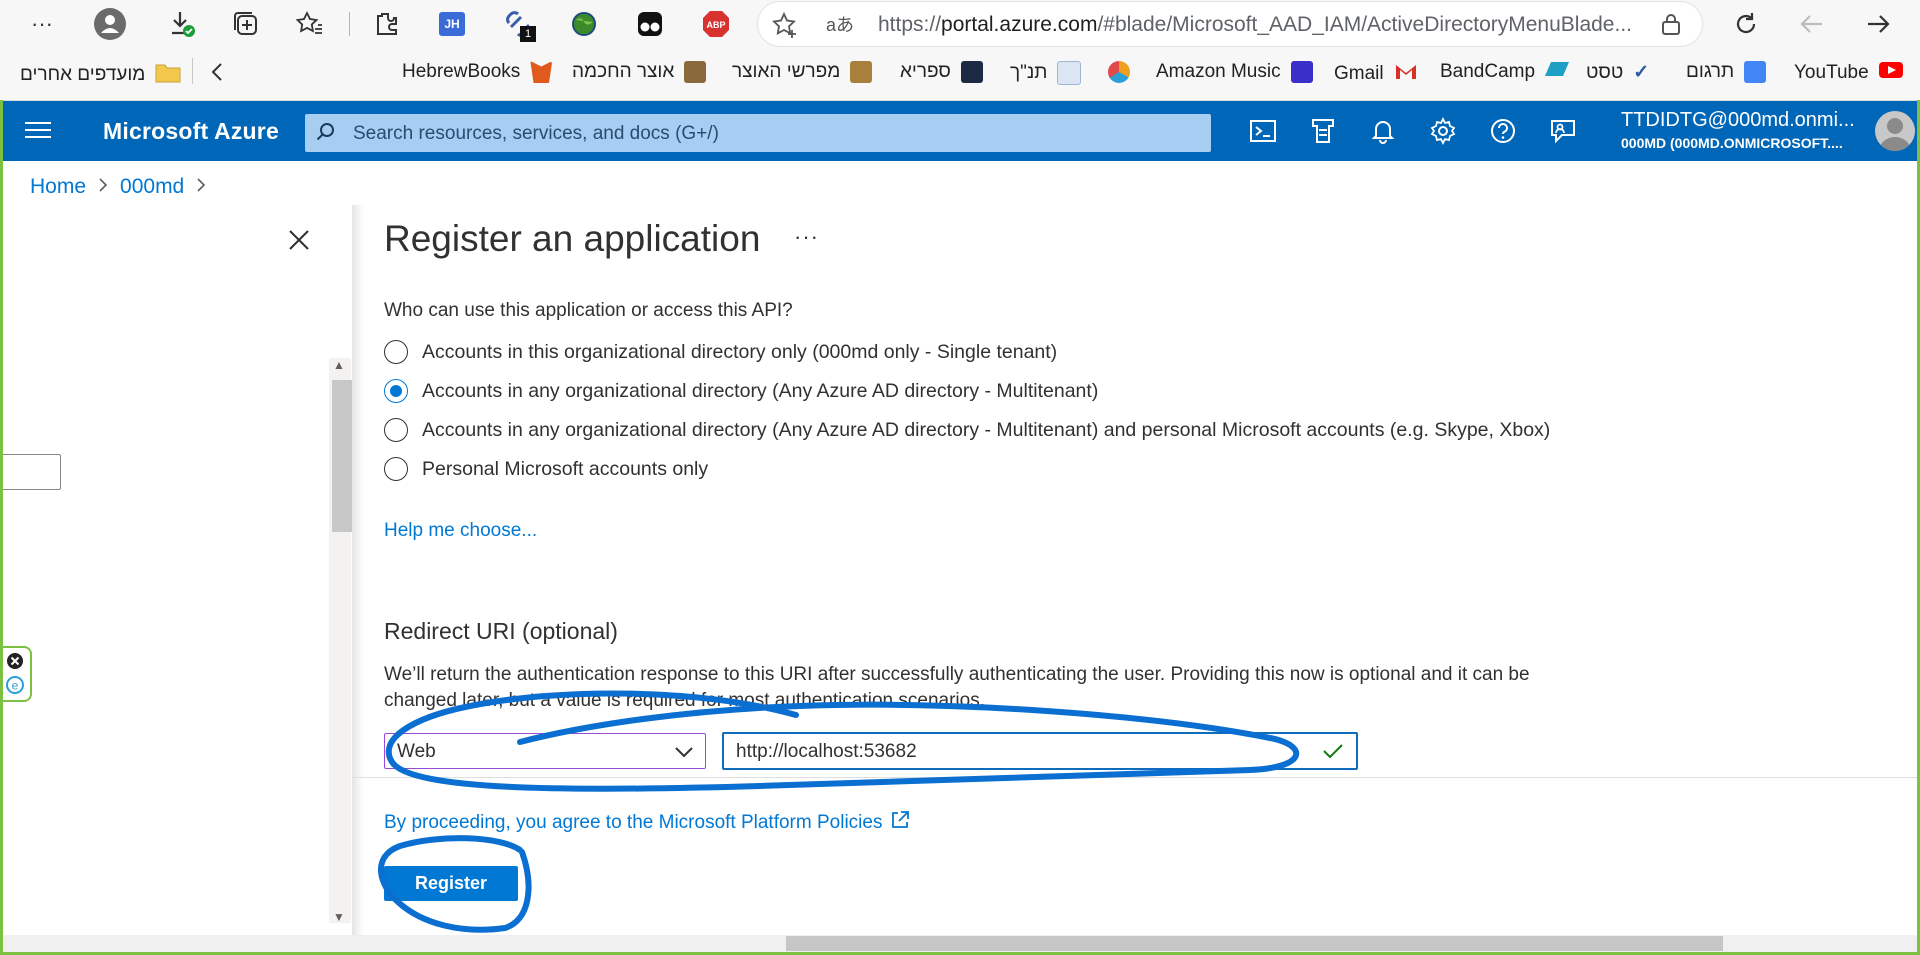 The width and height of the screenshot is (1920, 955). What do you see at coordinates (339, 917) in the screenshot?
I see `scroll-down-arrow-icon: ▼` at bounding box center [339, 917].